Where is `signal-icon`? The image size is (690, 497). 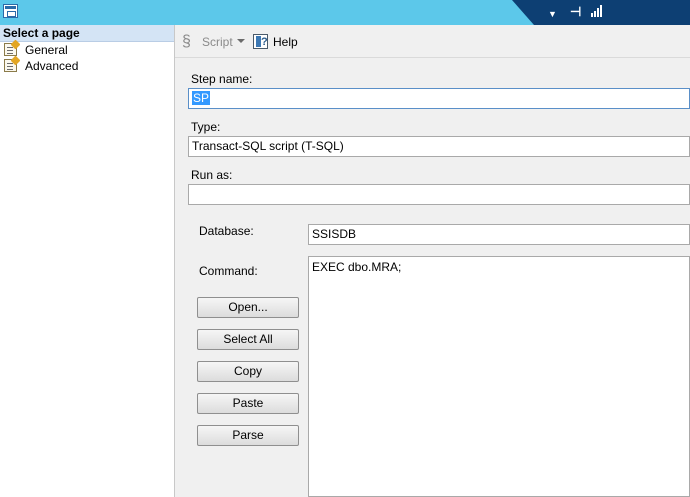 signal-icon is located at coordinates (598, 11).